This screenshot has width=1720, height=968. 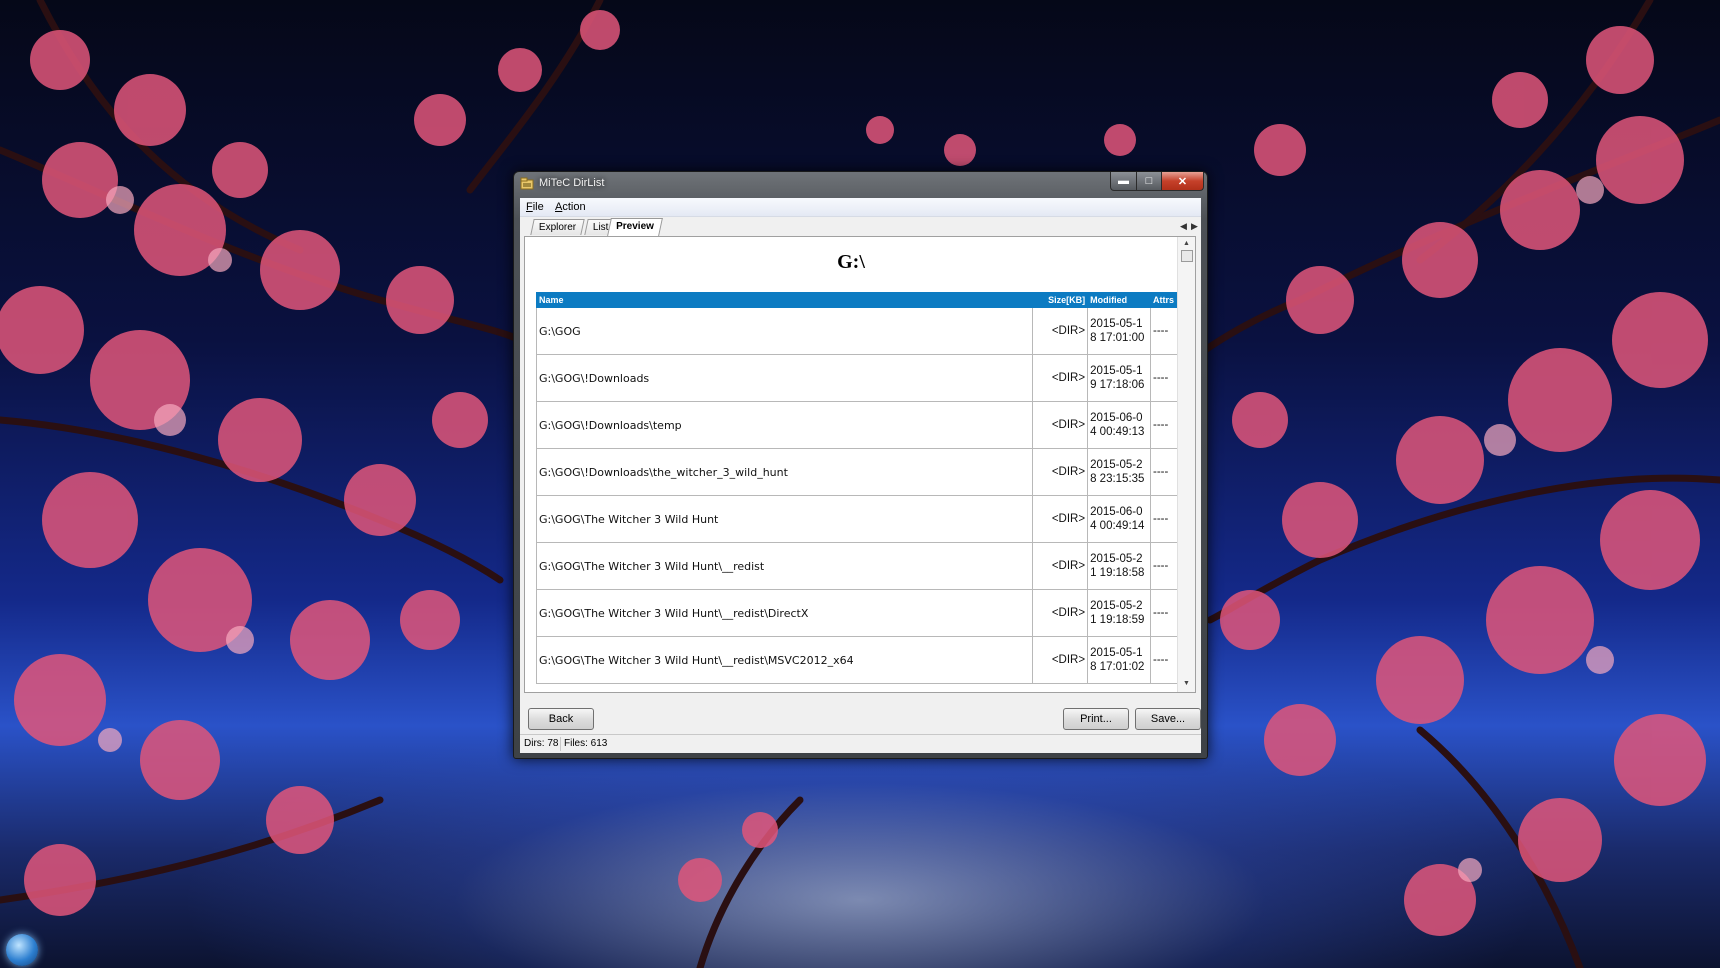 What do you see at coordinates (541, 743) in the screenshot?
I see `status-dirs: Dirs: 78` at bounding box center [541, 743].